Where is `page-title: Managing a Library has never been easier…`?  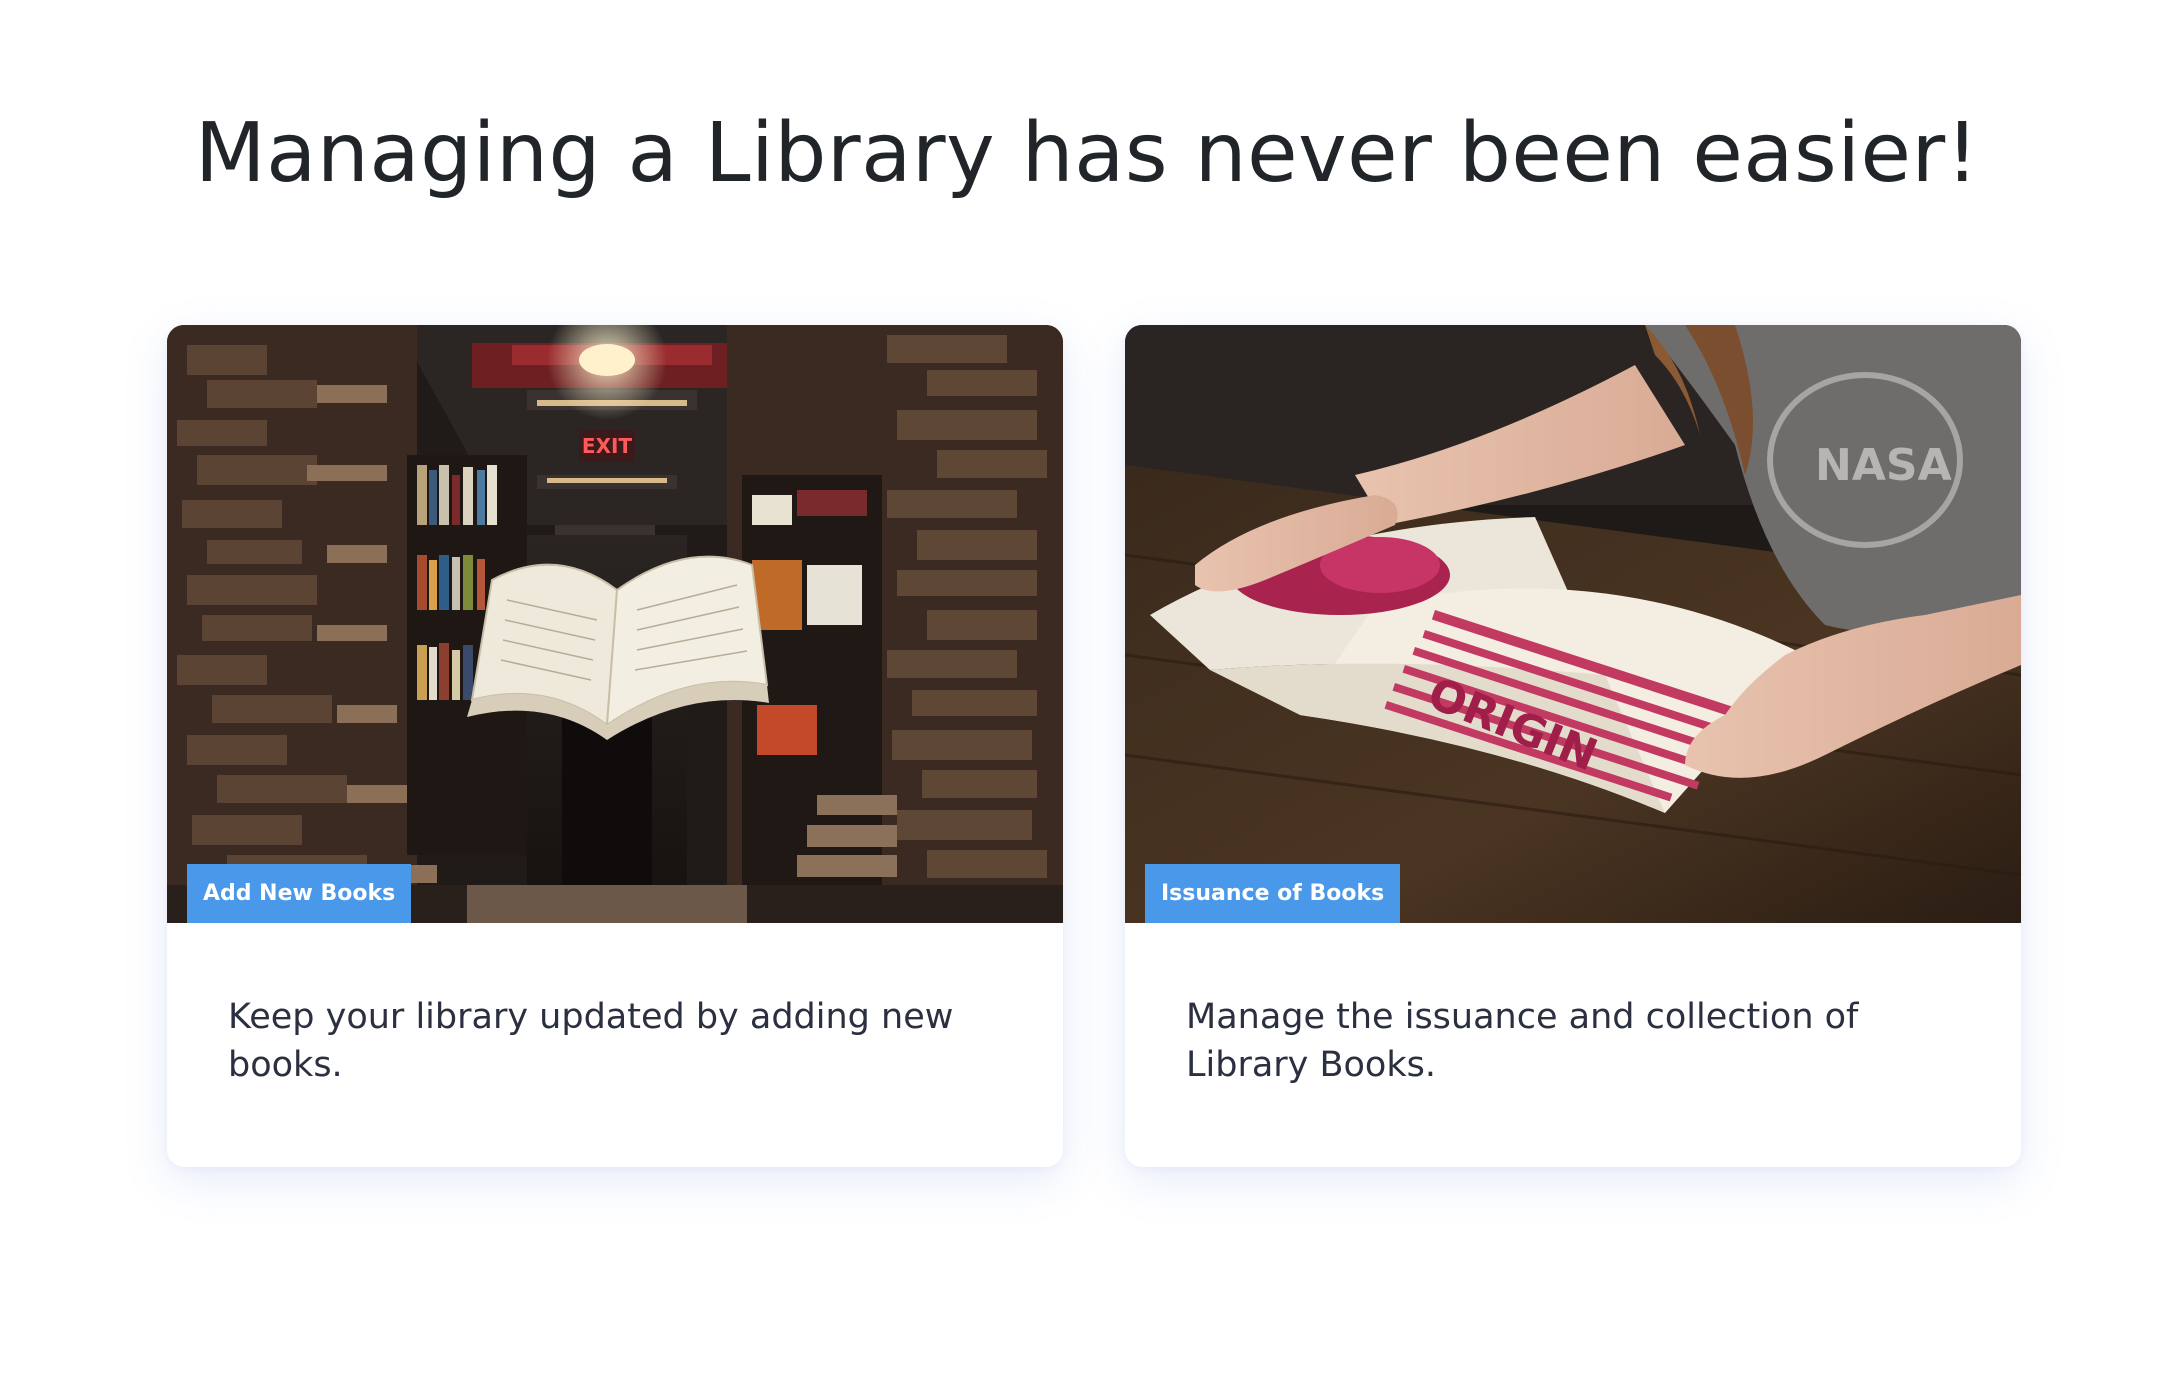 page-title: Managing a Library has never been easier… is located at coordinates (1087, 153).